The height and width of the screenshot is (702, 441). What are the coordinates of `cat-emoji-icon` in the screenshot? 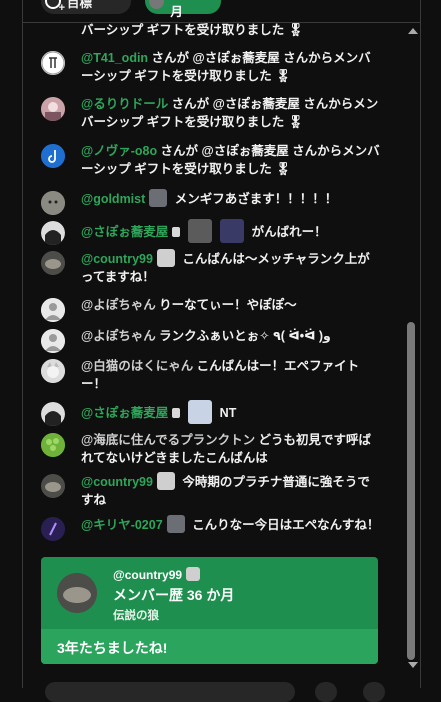 It's located at (200, 231).